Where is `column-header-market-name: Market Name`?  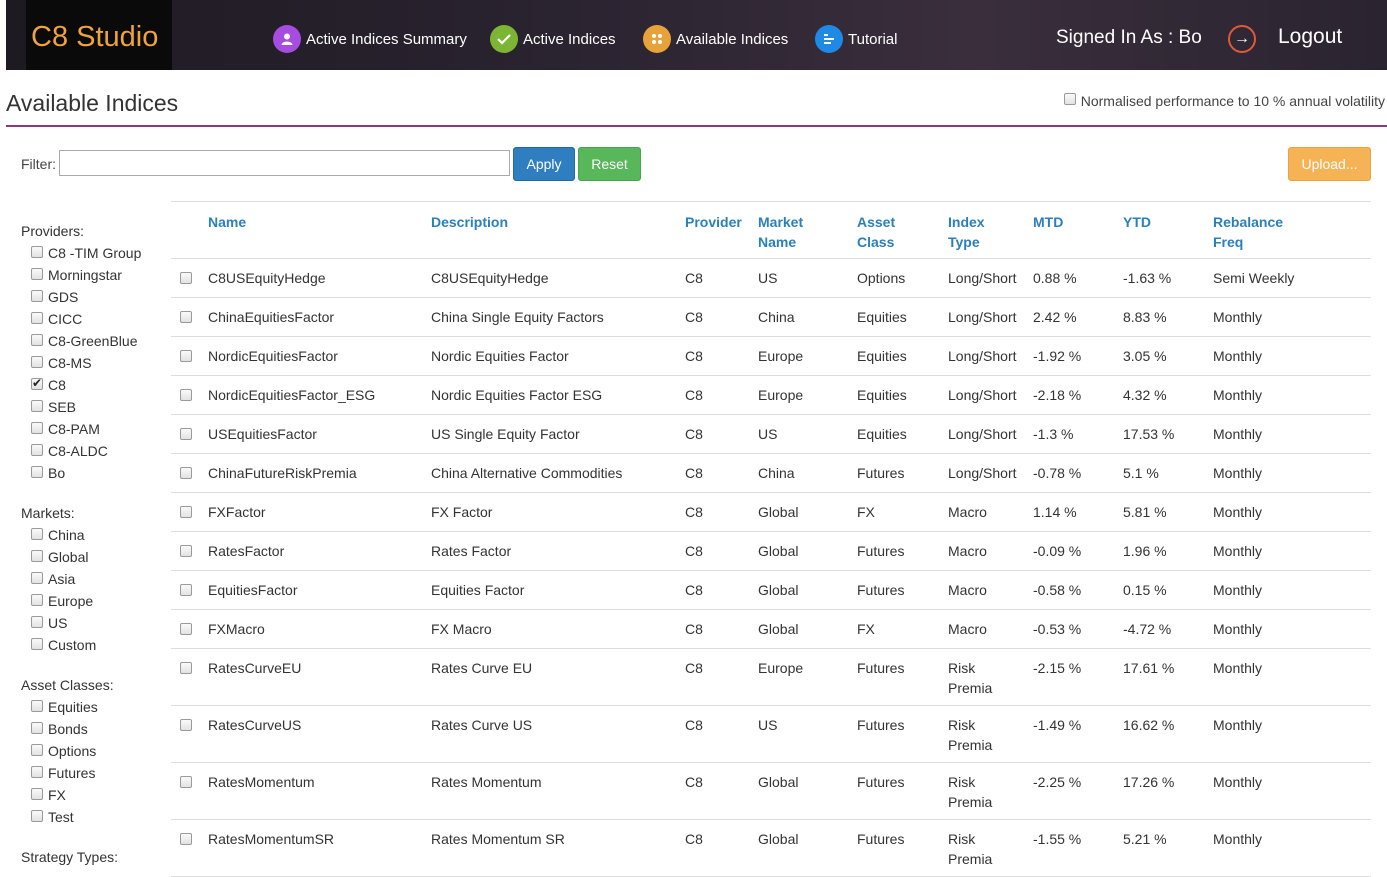 column-header-market-name: Market Name is located at coordinates (780, 232).